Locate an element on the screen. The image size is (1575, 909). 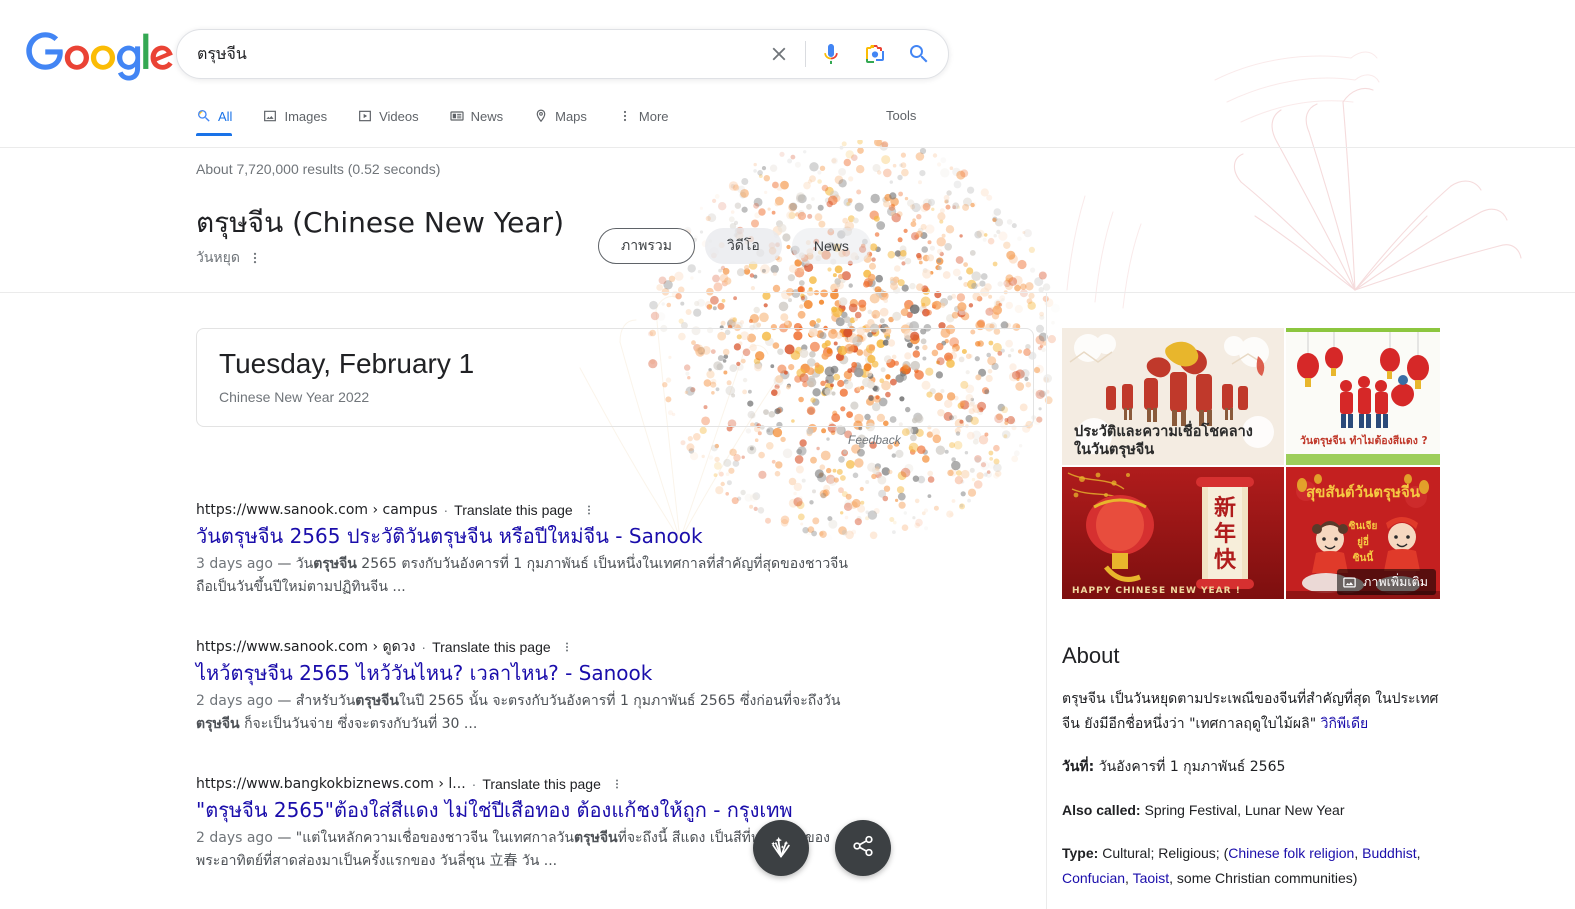
svg-text: ในวันตรุษจีน is located at coordinates (1114, 449).